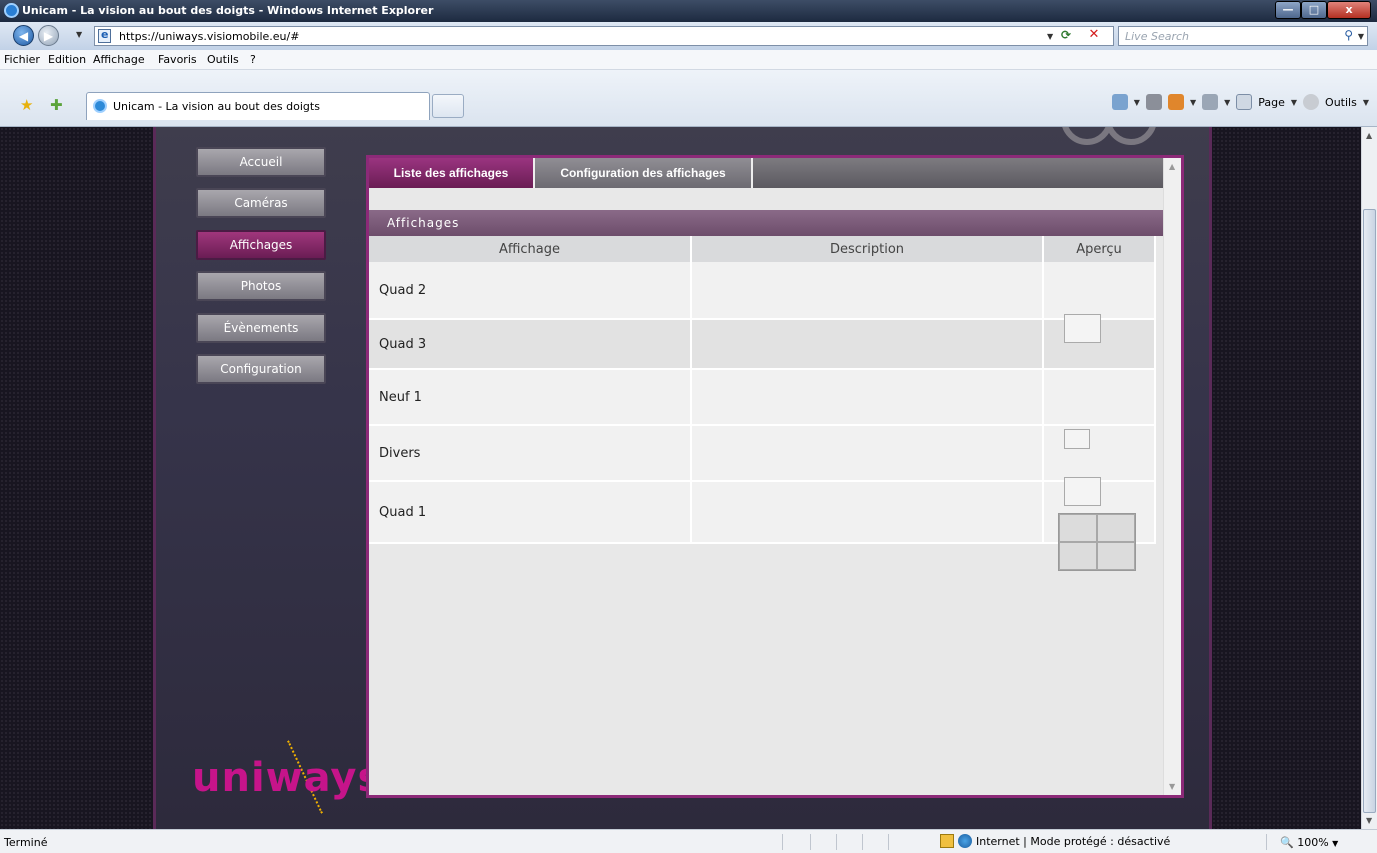  What do you see at coordinates (1287, 842) in the screenshot?
I see `zoom-icon: 🔍` at bounding box center [1287, 842].